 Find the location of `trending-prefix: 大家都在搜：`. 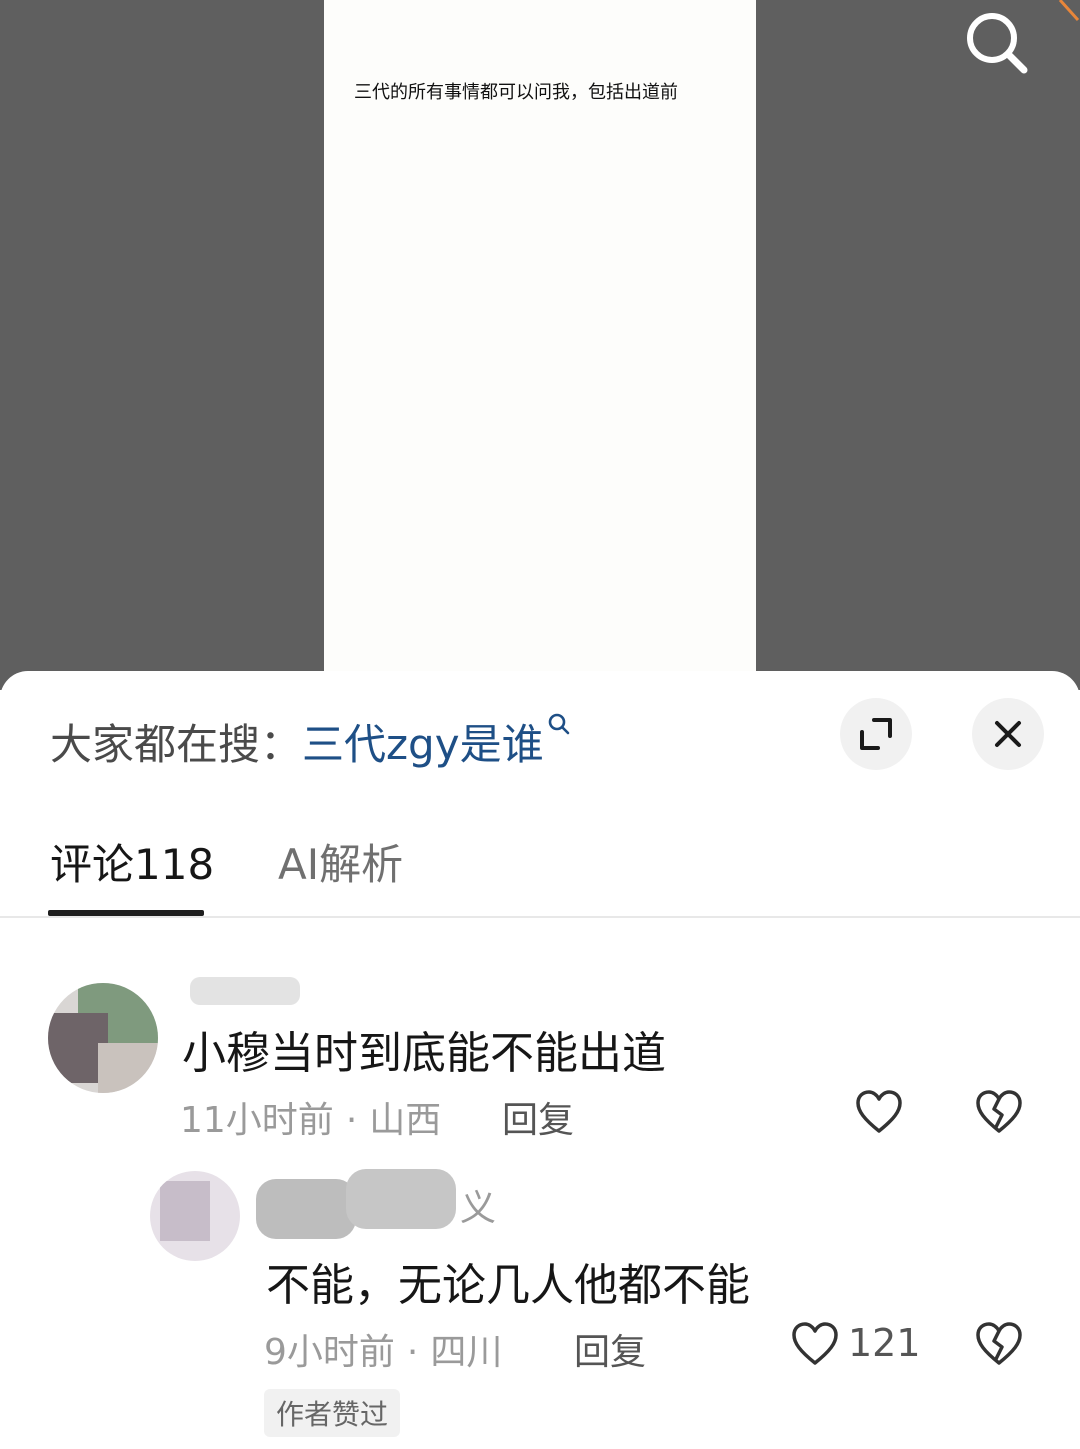

trending-prefix: 大家都在搜： is located at coordinates (176, 744).